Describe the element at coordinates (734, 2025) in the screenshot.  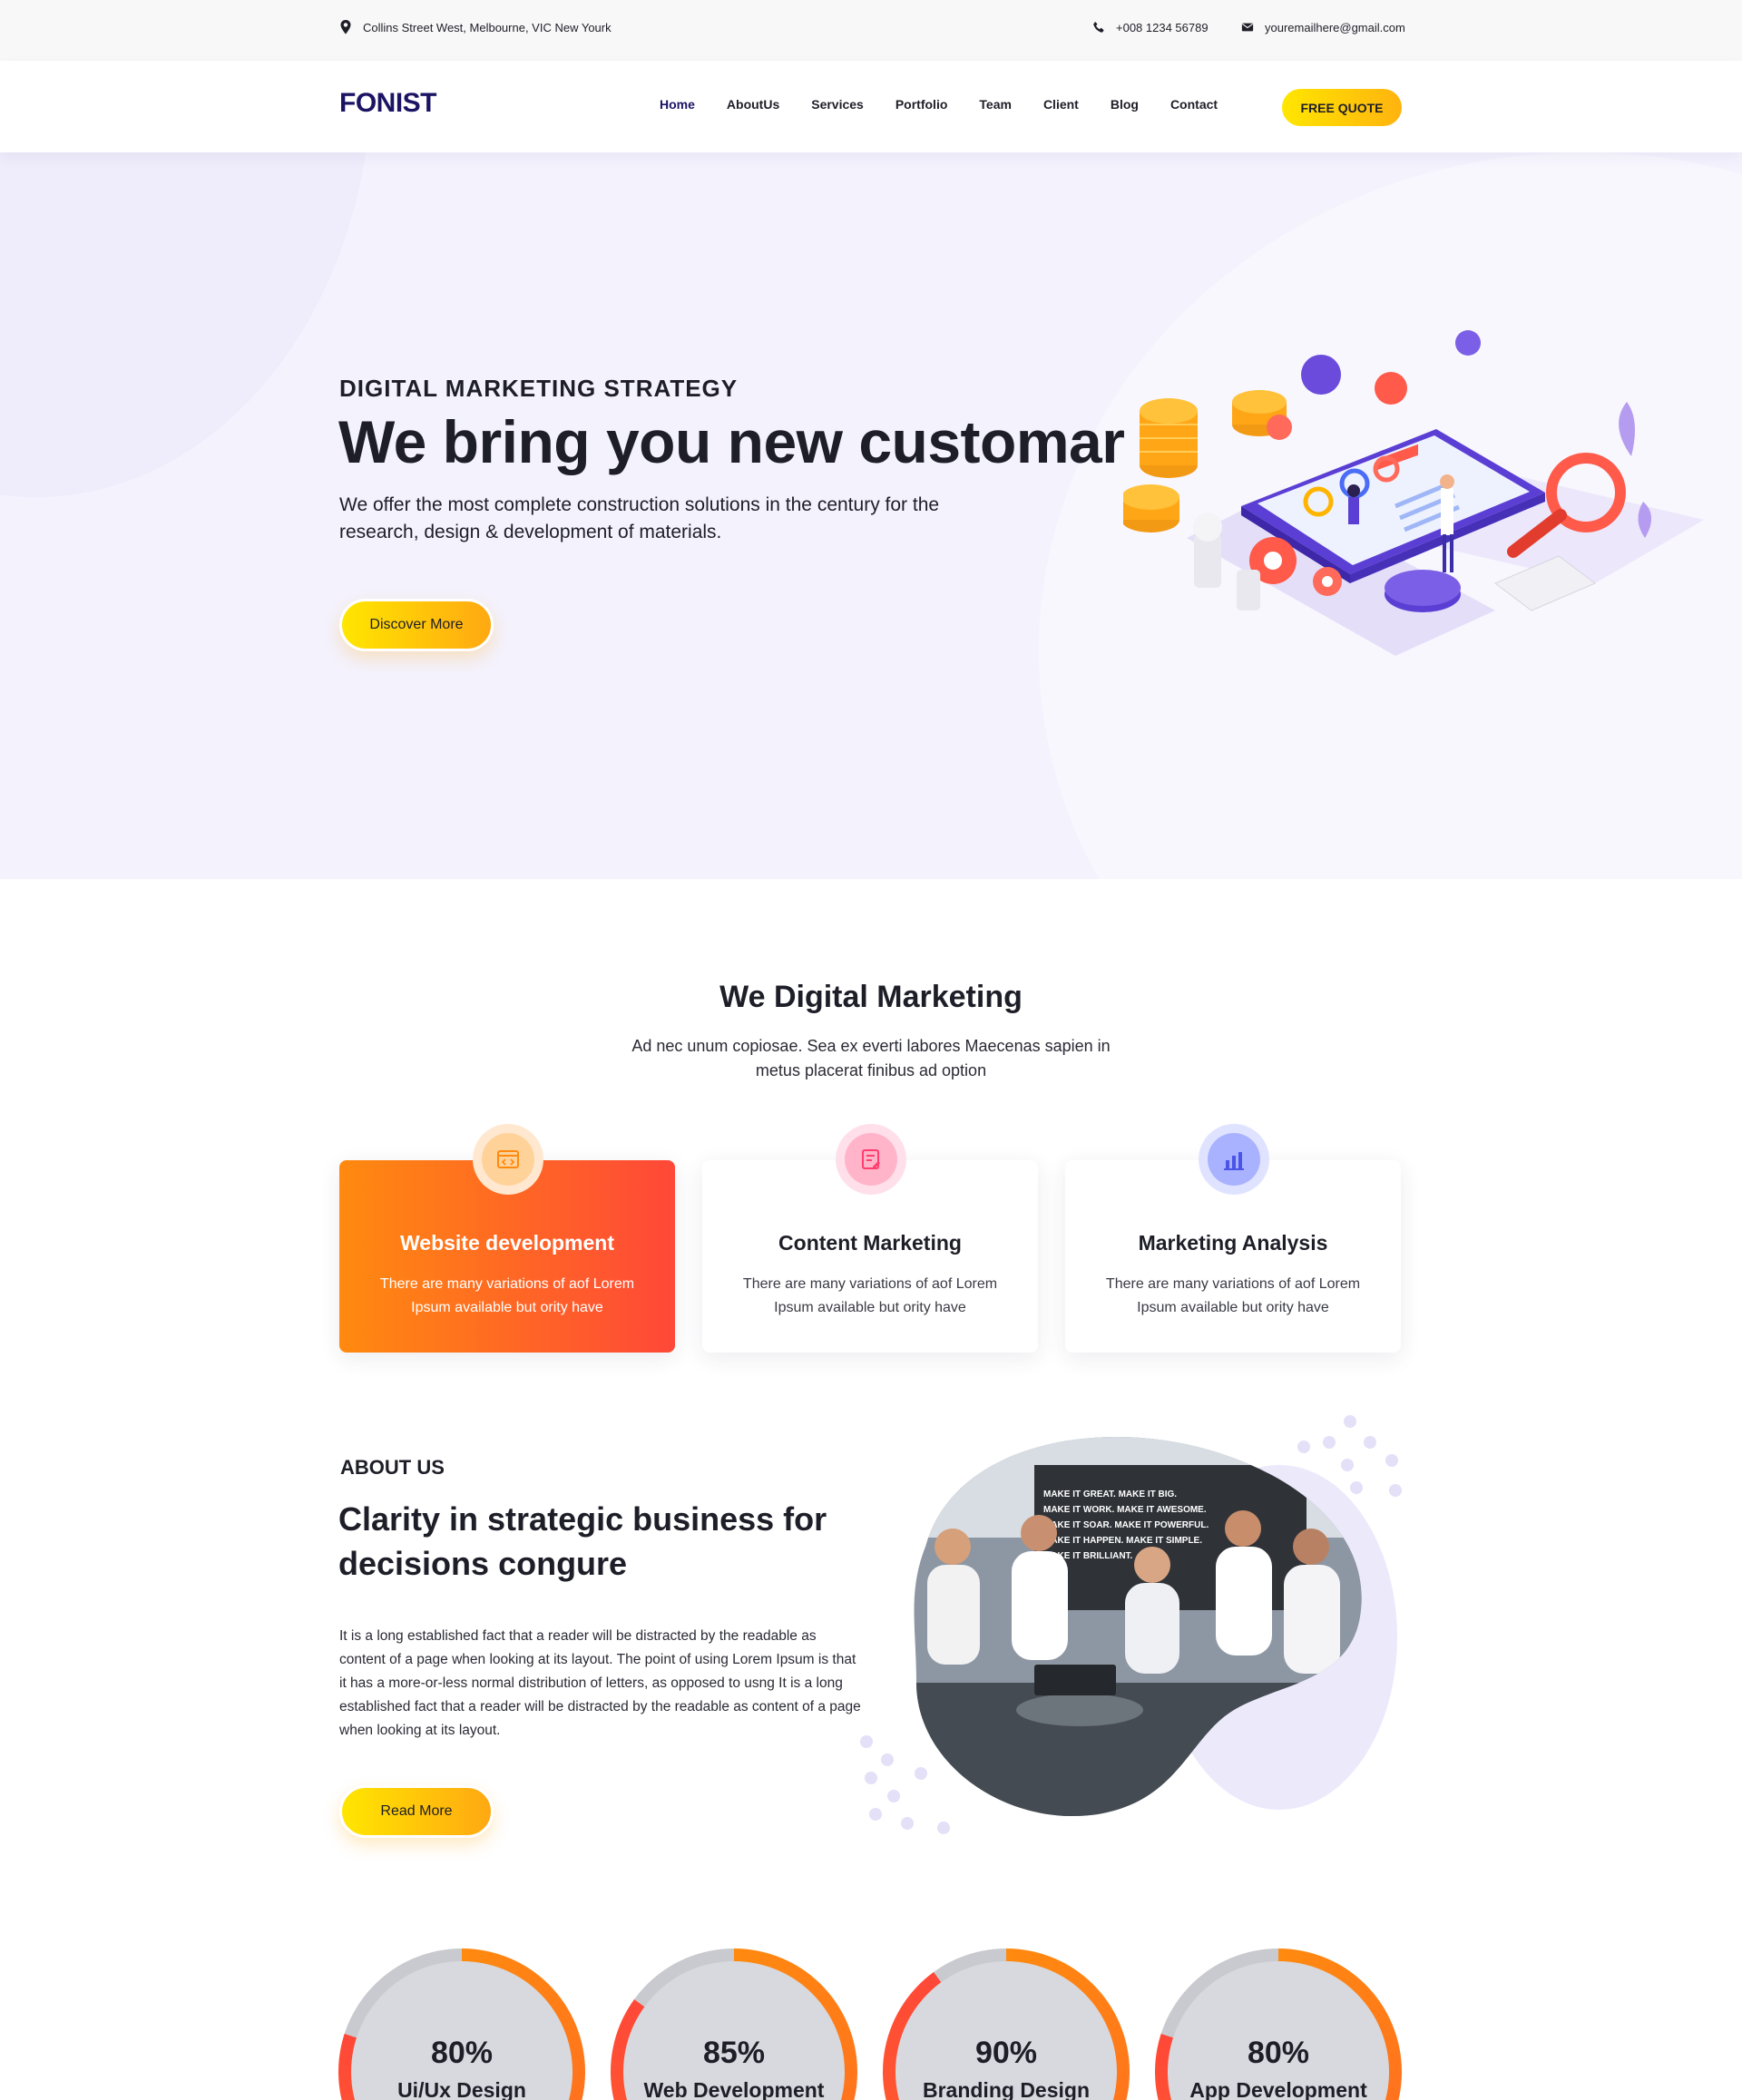
I see `skill-circle-web-development: 85% Web Development` at that location.